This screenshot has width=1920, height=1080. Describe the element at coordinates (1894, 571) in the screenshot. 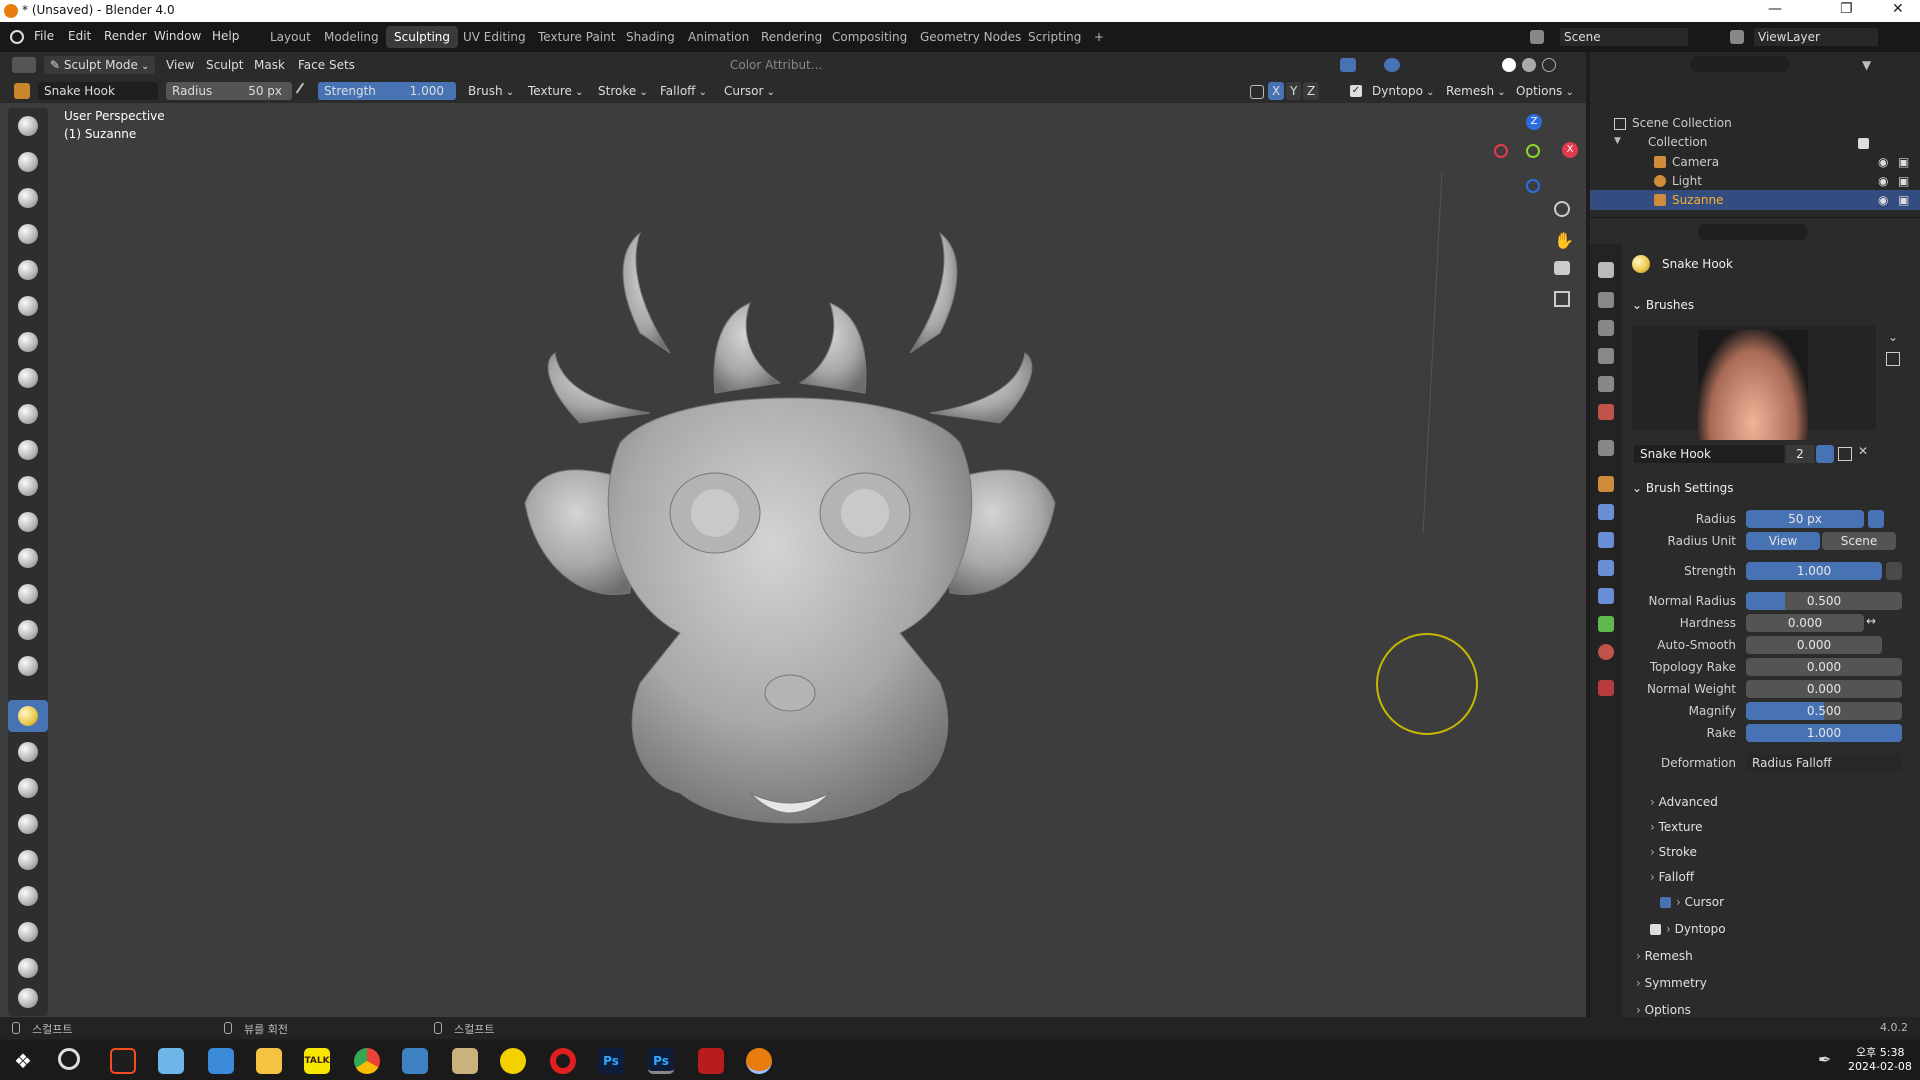

I see `strength-pressure-icon` at that location.